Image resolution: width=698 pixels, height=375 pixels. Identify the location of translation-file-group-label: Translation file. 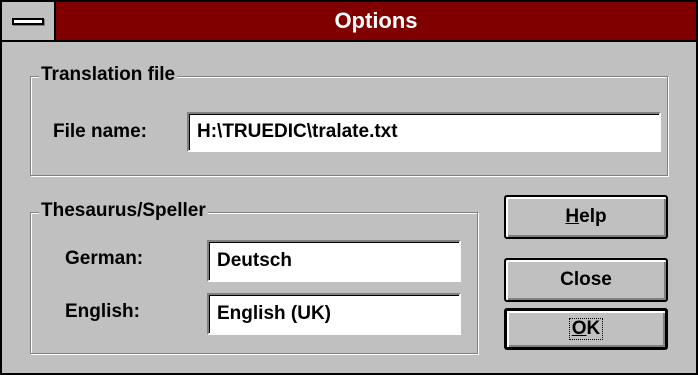
(108, 75).